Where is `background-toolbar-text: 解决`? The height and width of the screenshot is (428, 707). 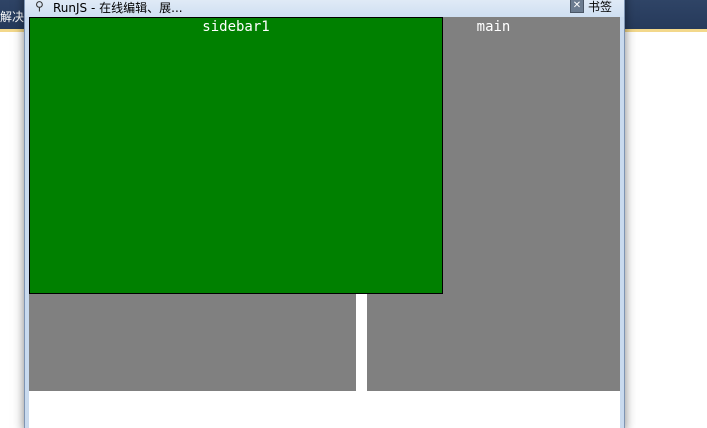 background-toolbar-text: 解决 is located at coordinates (12, 17).